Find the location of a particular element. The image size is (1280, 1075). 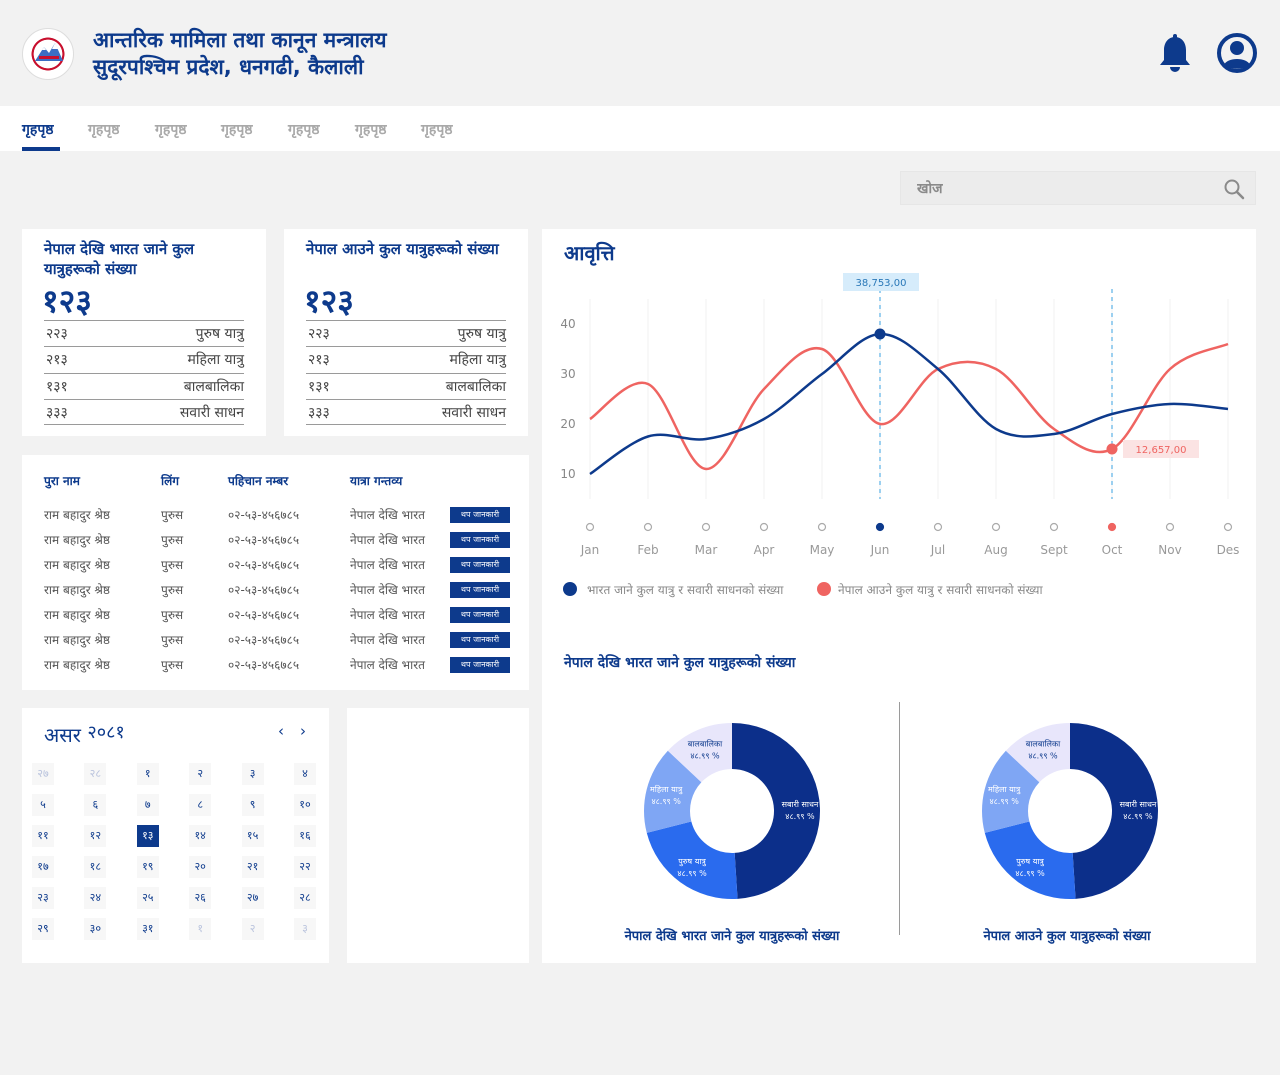

active-tab-indicator is located at coordinates (41, 149).